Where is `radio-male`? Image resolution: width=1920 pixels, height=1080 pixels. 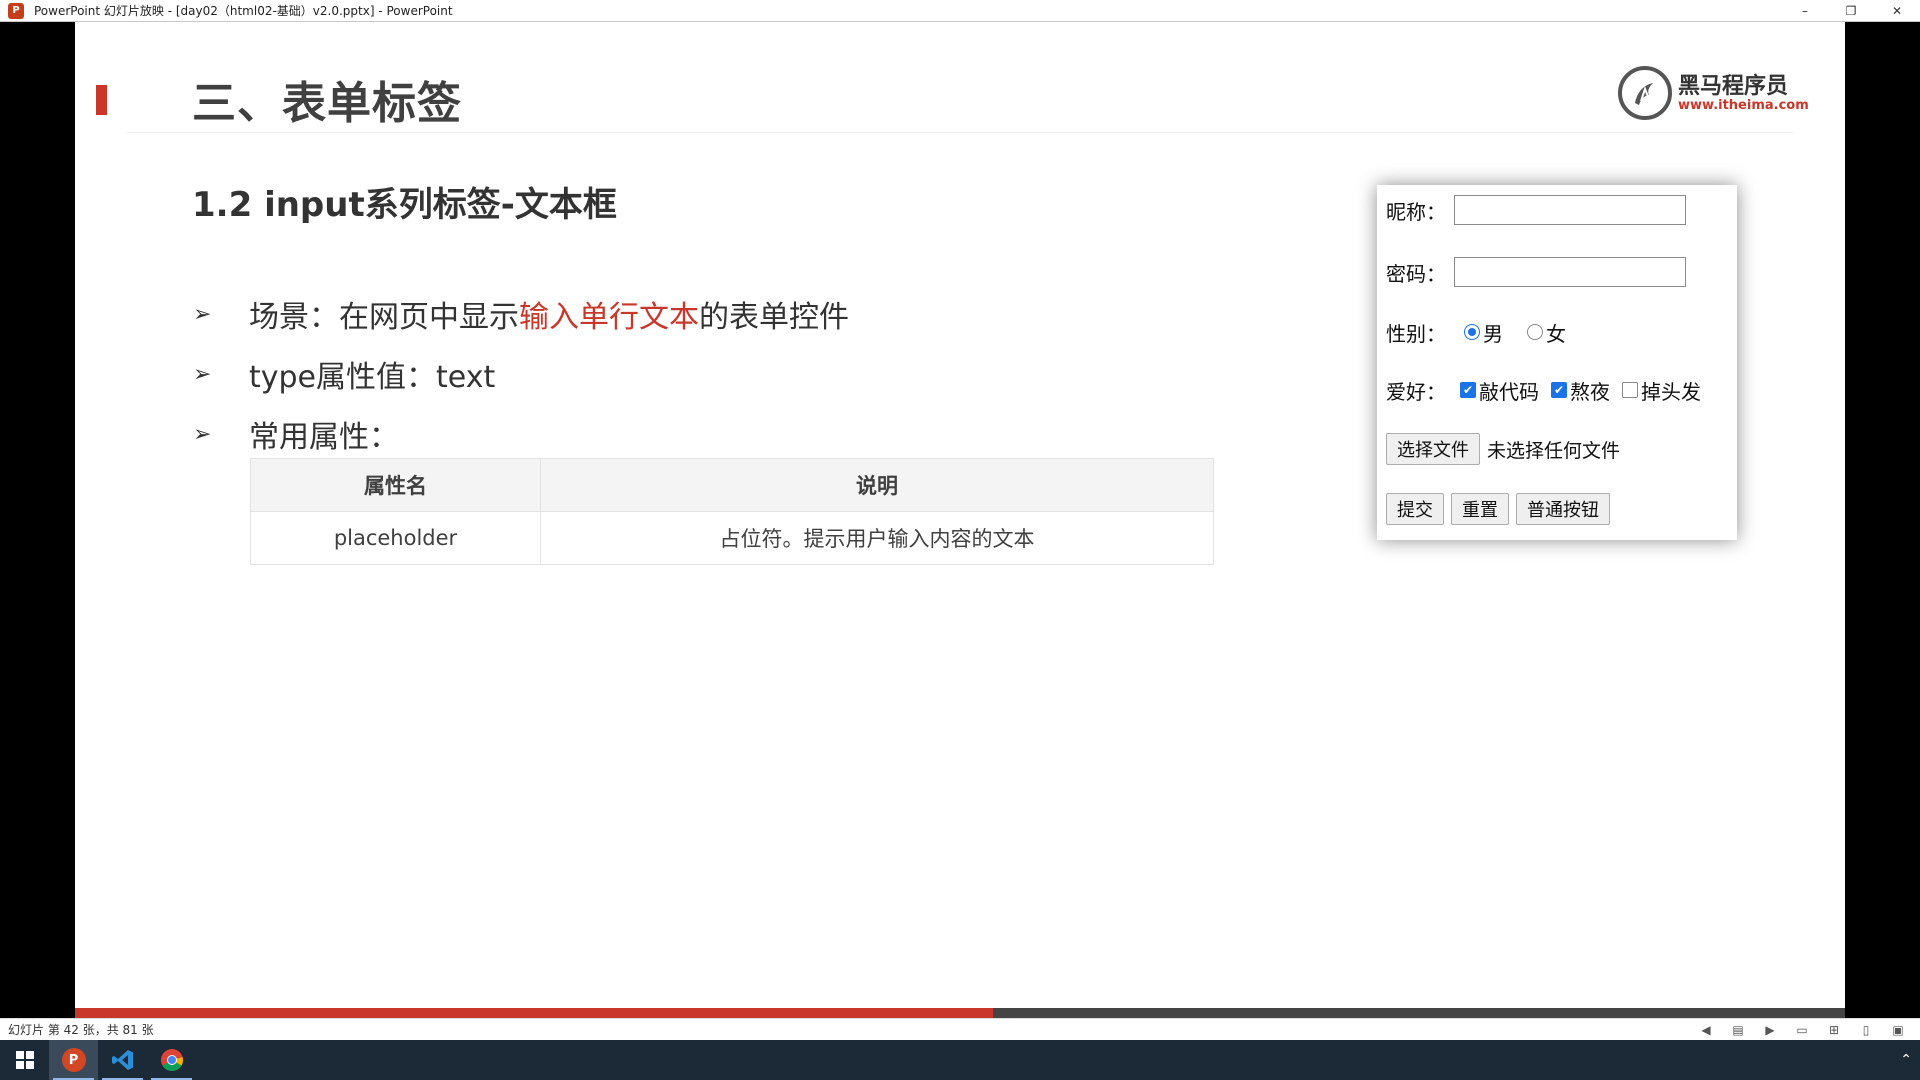 radio-male is located at coordinates (1472, 332).